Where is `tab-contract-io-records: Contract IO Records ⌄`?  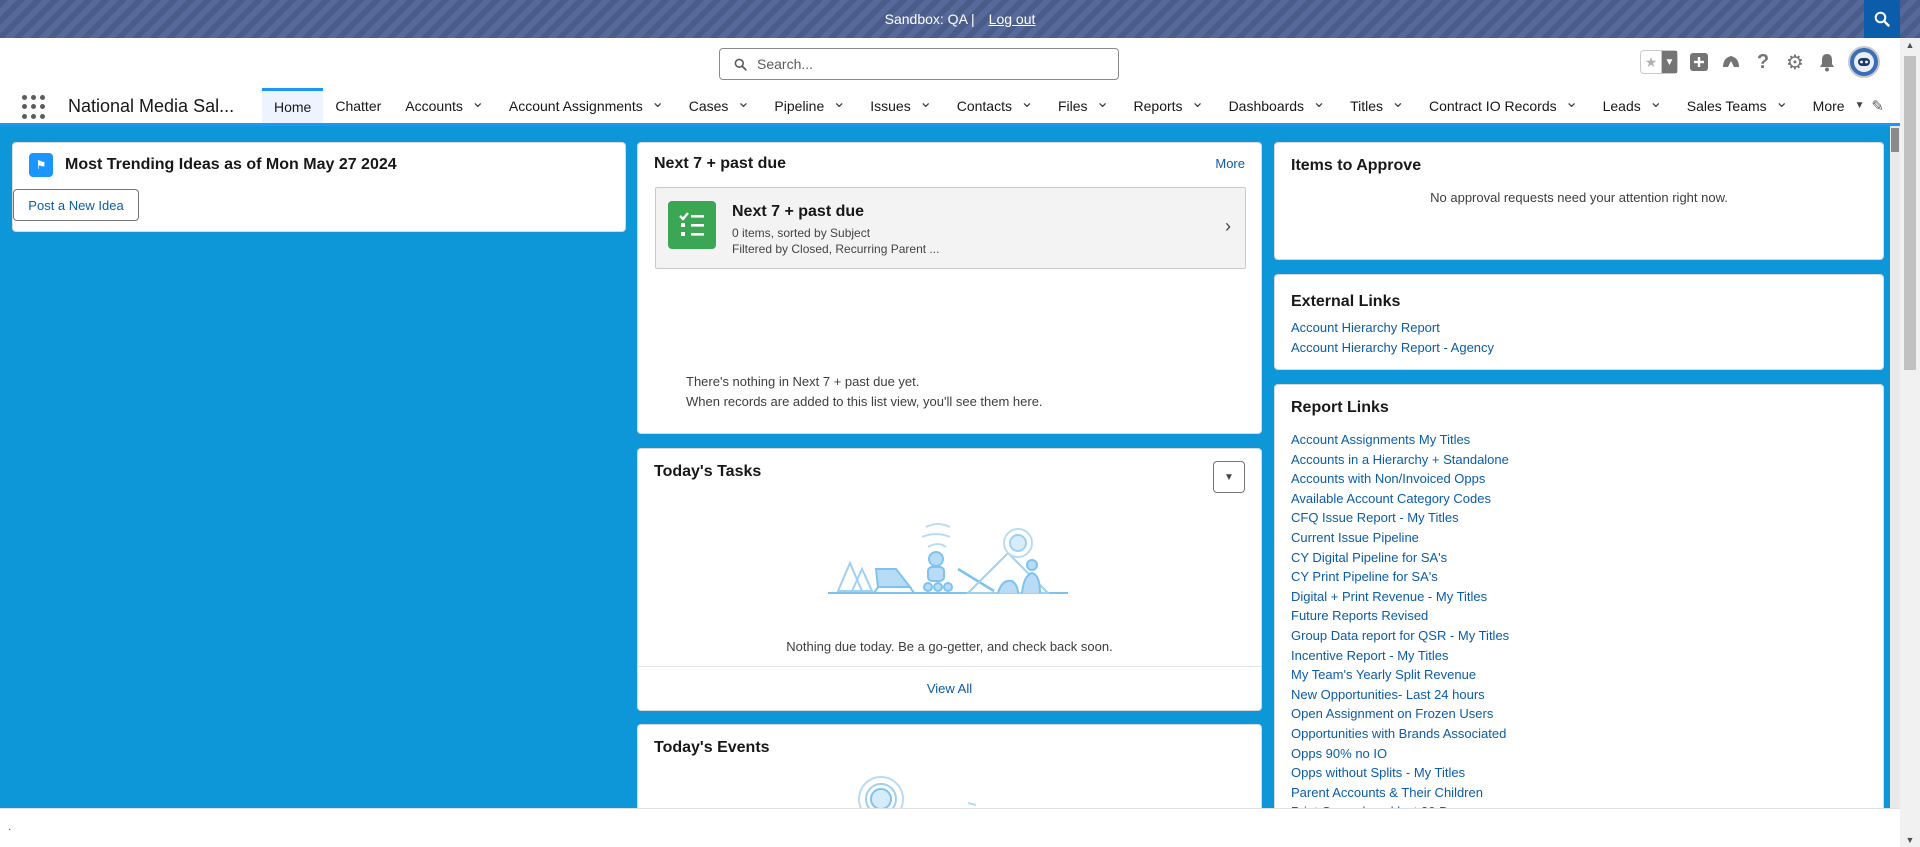
tab-contract-io-records: Contract IO Records ⌄ is located at coordinates (1504, 105).